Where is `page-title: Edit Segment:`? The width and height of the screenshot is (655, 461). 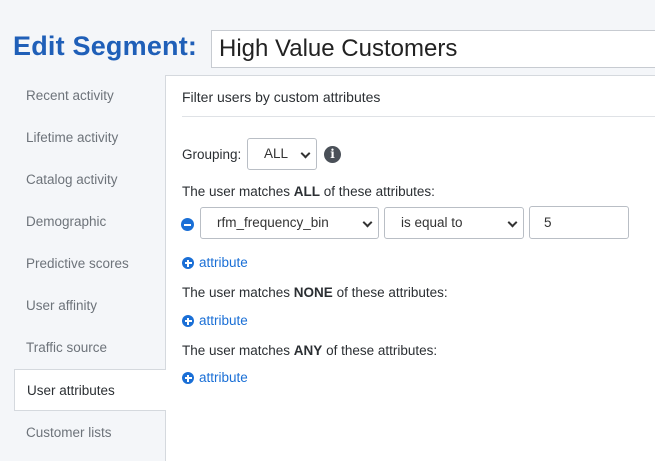
page-title: Edit Segment: is located at coordinates (105, 46).